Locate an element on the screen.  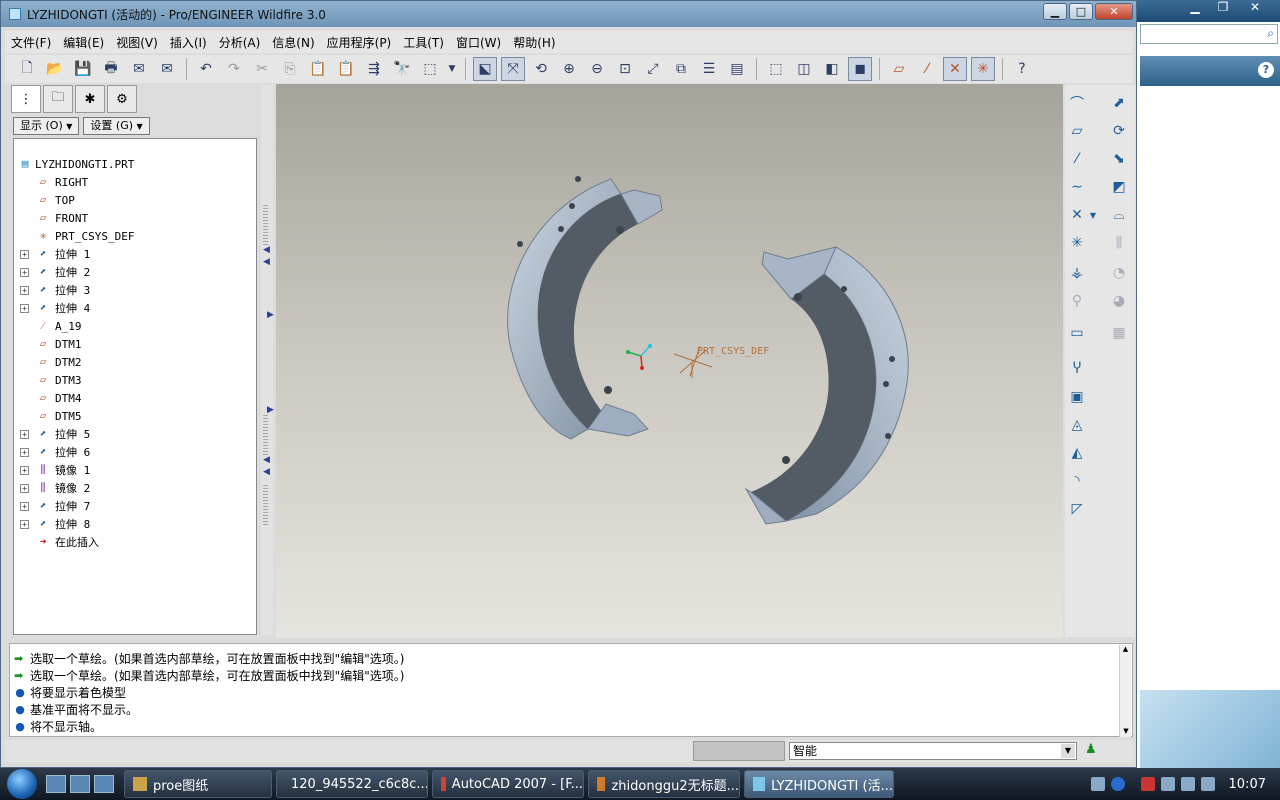
variable-sweep-icon: ⬊ is located at coordinates (1119, 159).